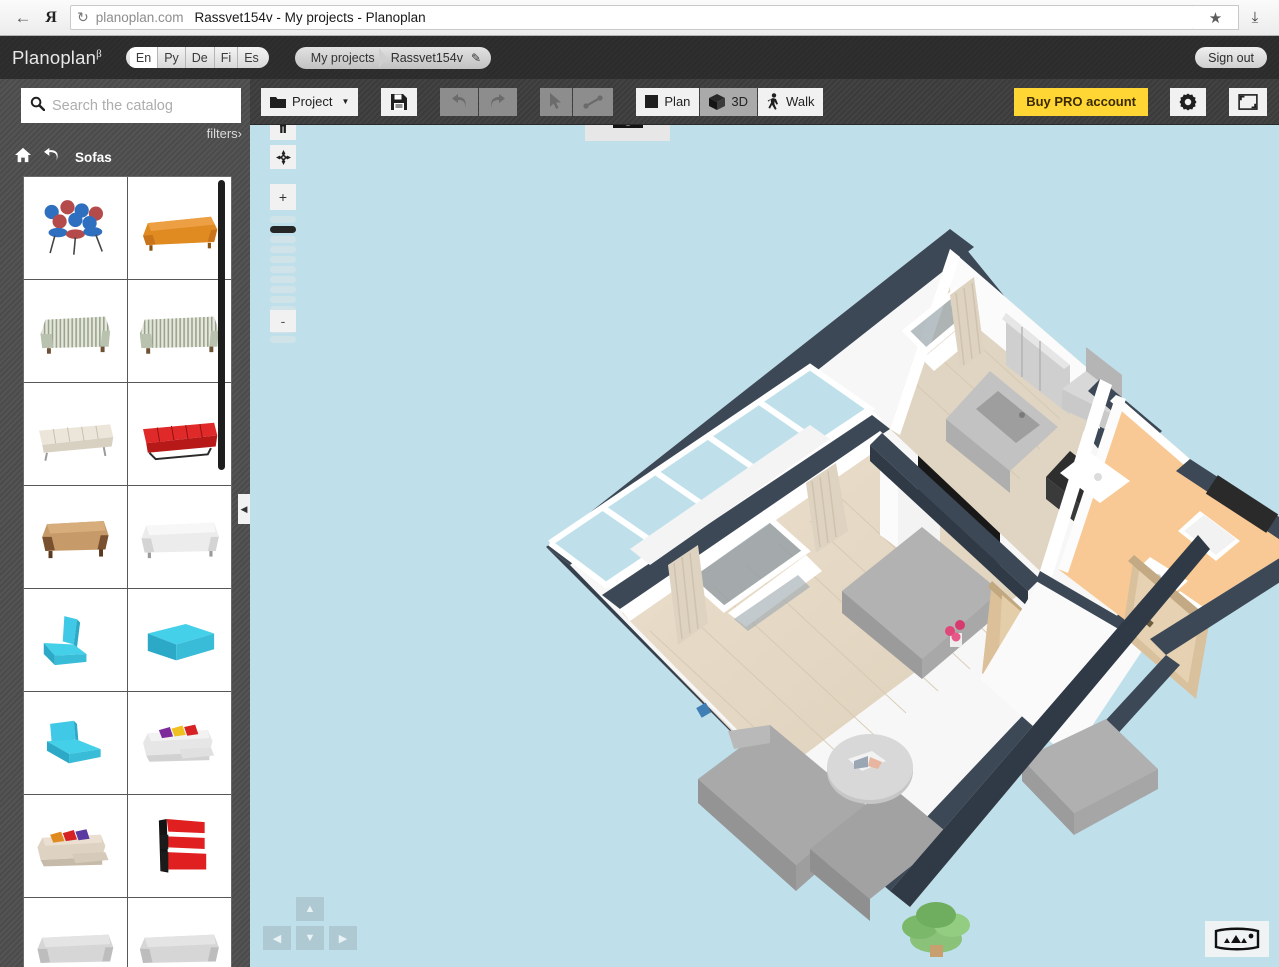 This screenshot has height=967, width=1279. I want to click on mode-walk-button: Walk, so click(791, 101).